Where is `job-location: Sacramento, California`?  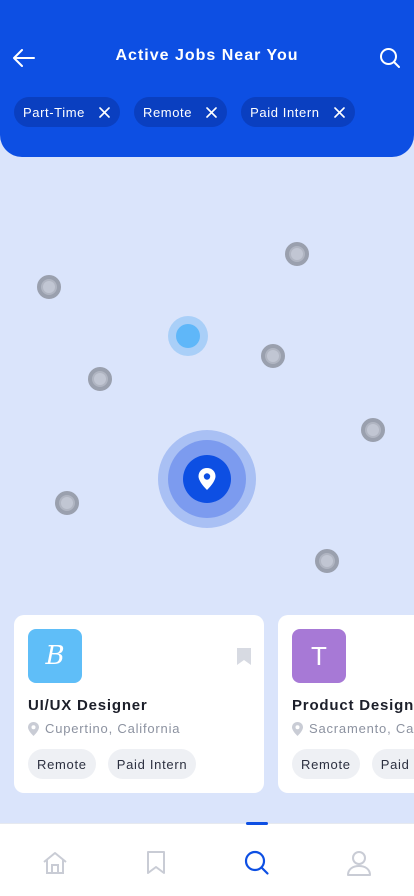
job-location: Sacramento, California is located at coordinates (353, 728).